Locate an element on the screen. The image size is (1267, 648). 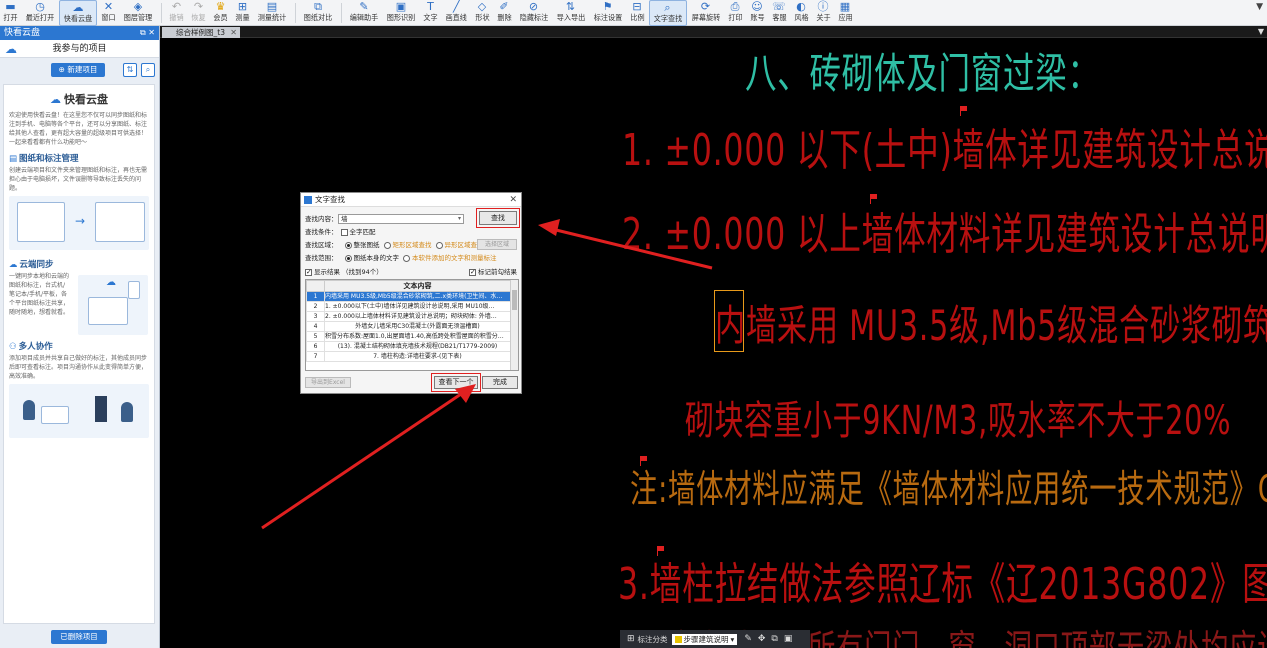
condition-row: 查找条件： 全字匹配 is located at coordinates (340, 232).